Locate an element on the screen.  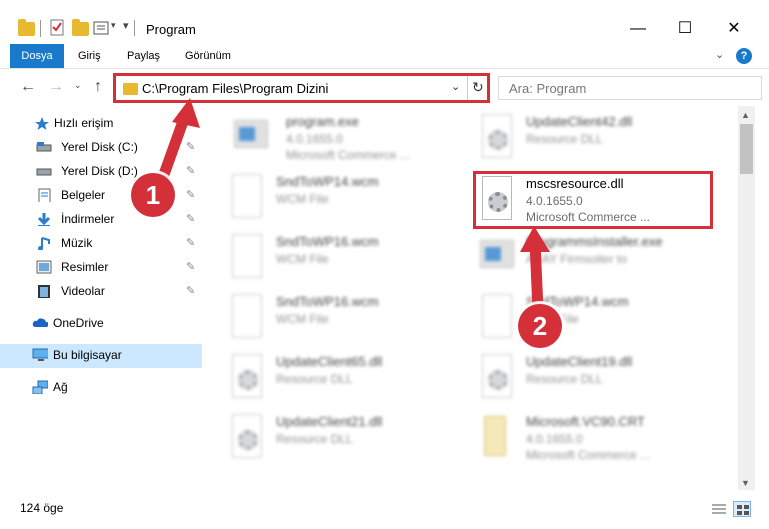
callout-2: 2 is located at coordinates (540, 326).